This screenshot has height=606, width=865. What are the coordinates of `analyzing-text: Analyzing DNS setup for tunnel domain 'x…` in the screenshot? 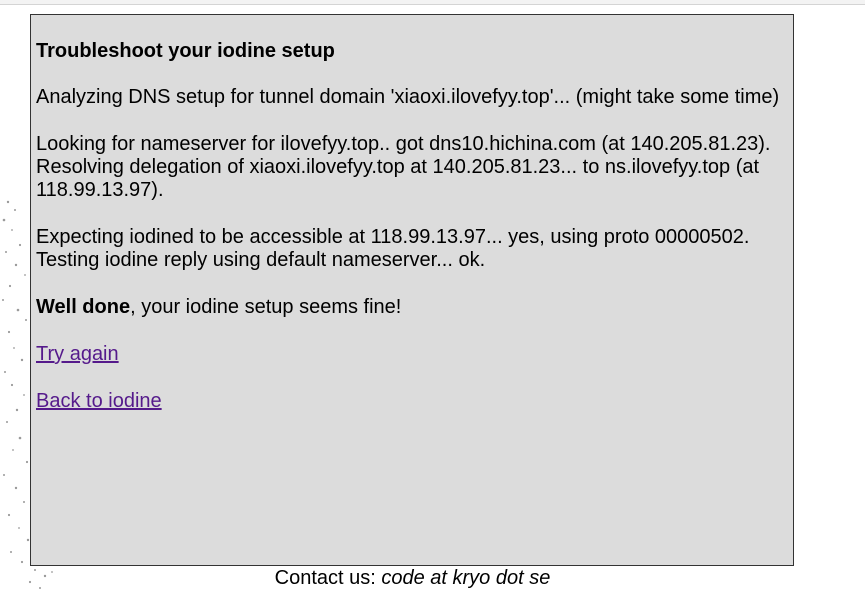 It's located at (408, 97).